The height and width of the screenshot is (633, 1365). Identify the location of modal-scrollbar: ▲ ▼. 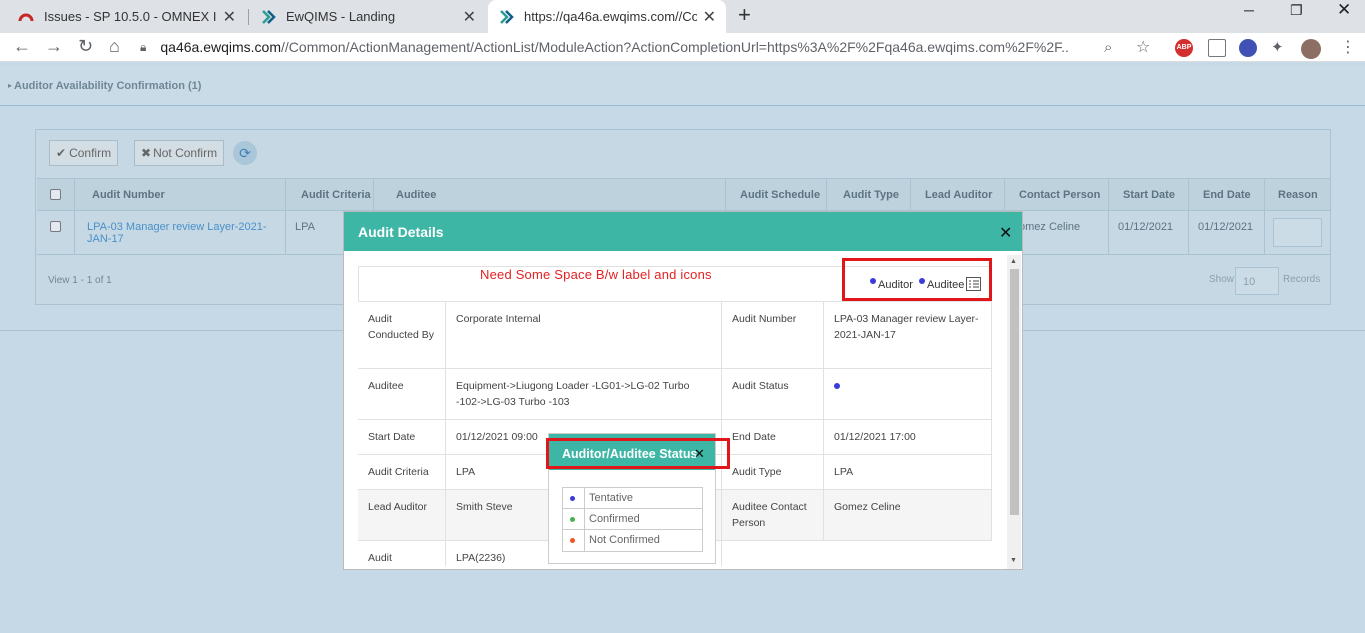
(1014, 412).